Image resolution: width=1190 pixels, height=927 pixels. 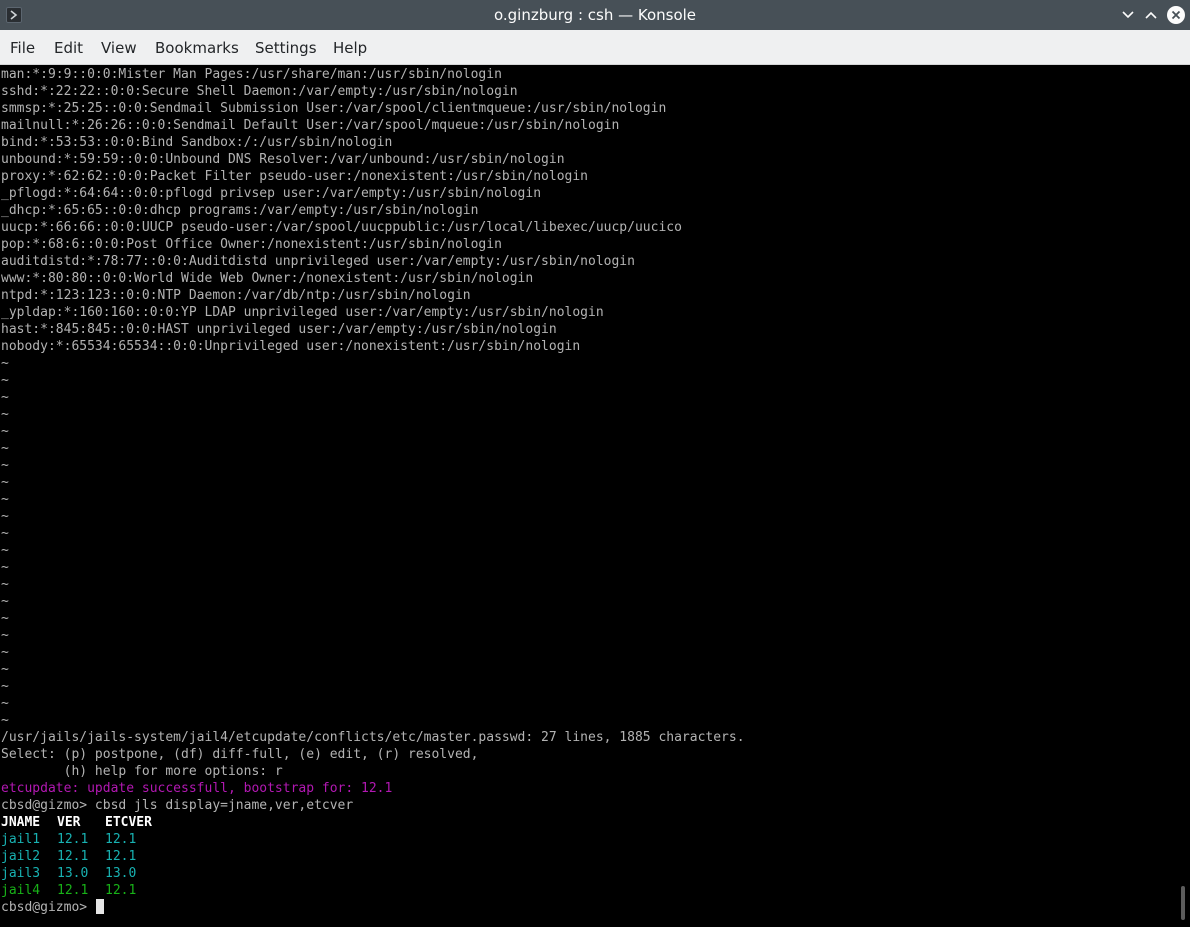 What do you see at coordinates (350, 48) in the screenshot?
I see `menu-help: Help` at bounding box center [350, 48].